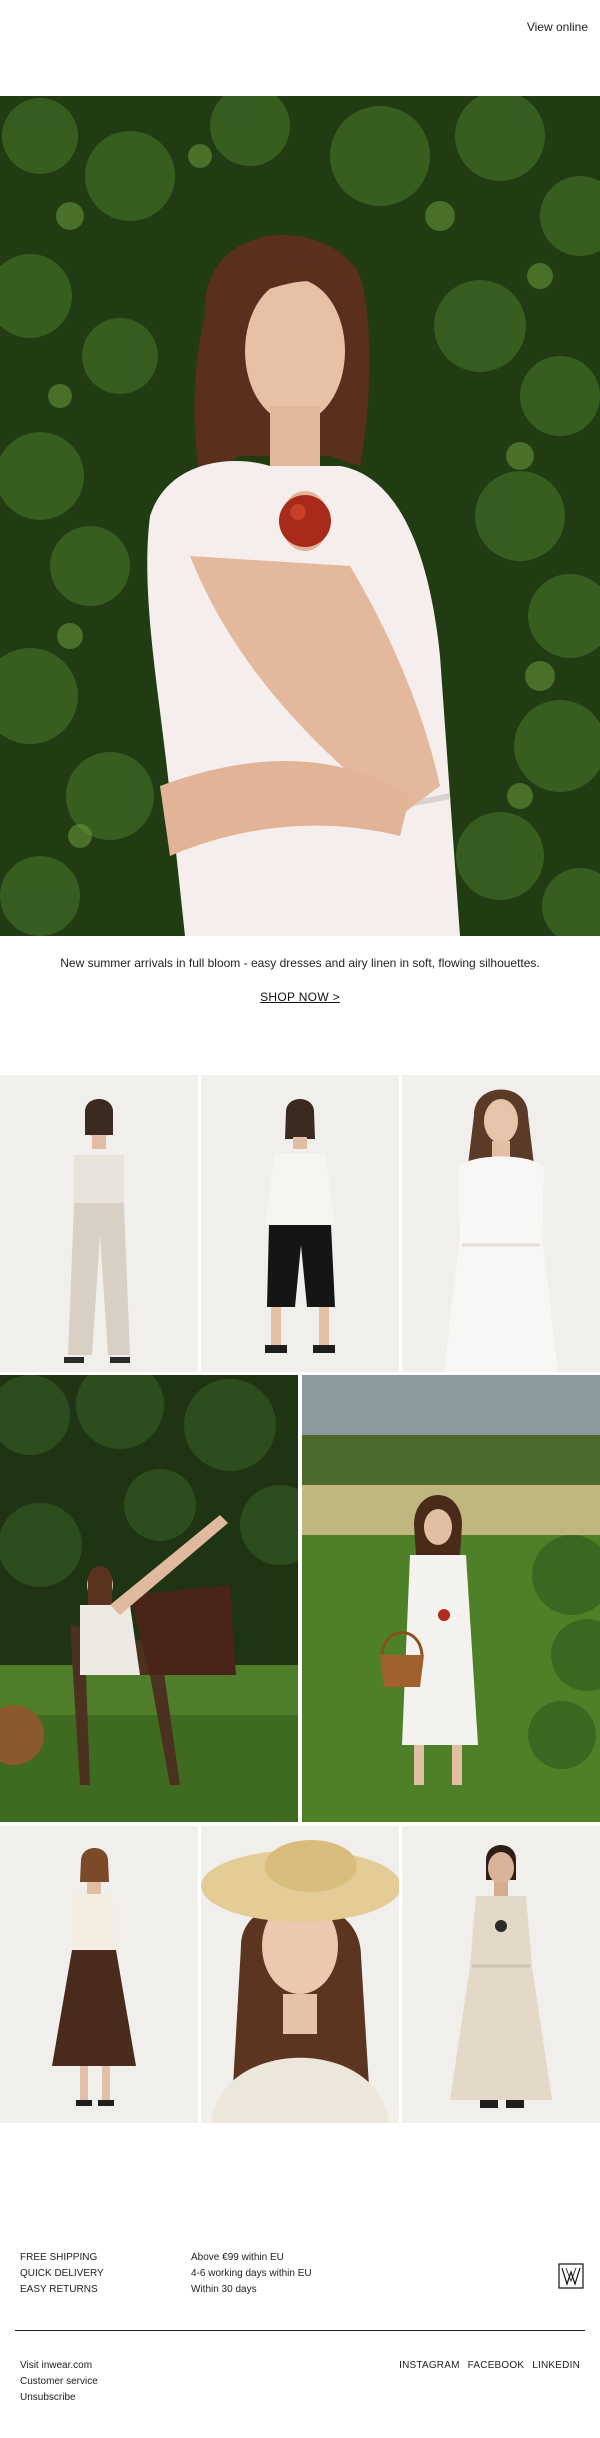  I want to click on social-links: INSTAGRAM FACEBOOK LINKEDIN, so click(489, 2366).